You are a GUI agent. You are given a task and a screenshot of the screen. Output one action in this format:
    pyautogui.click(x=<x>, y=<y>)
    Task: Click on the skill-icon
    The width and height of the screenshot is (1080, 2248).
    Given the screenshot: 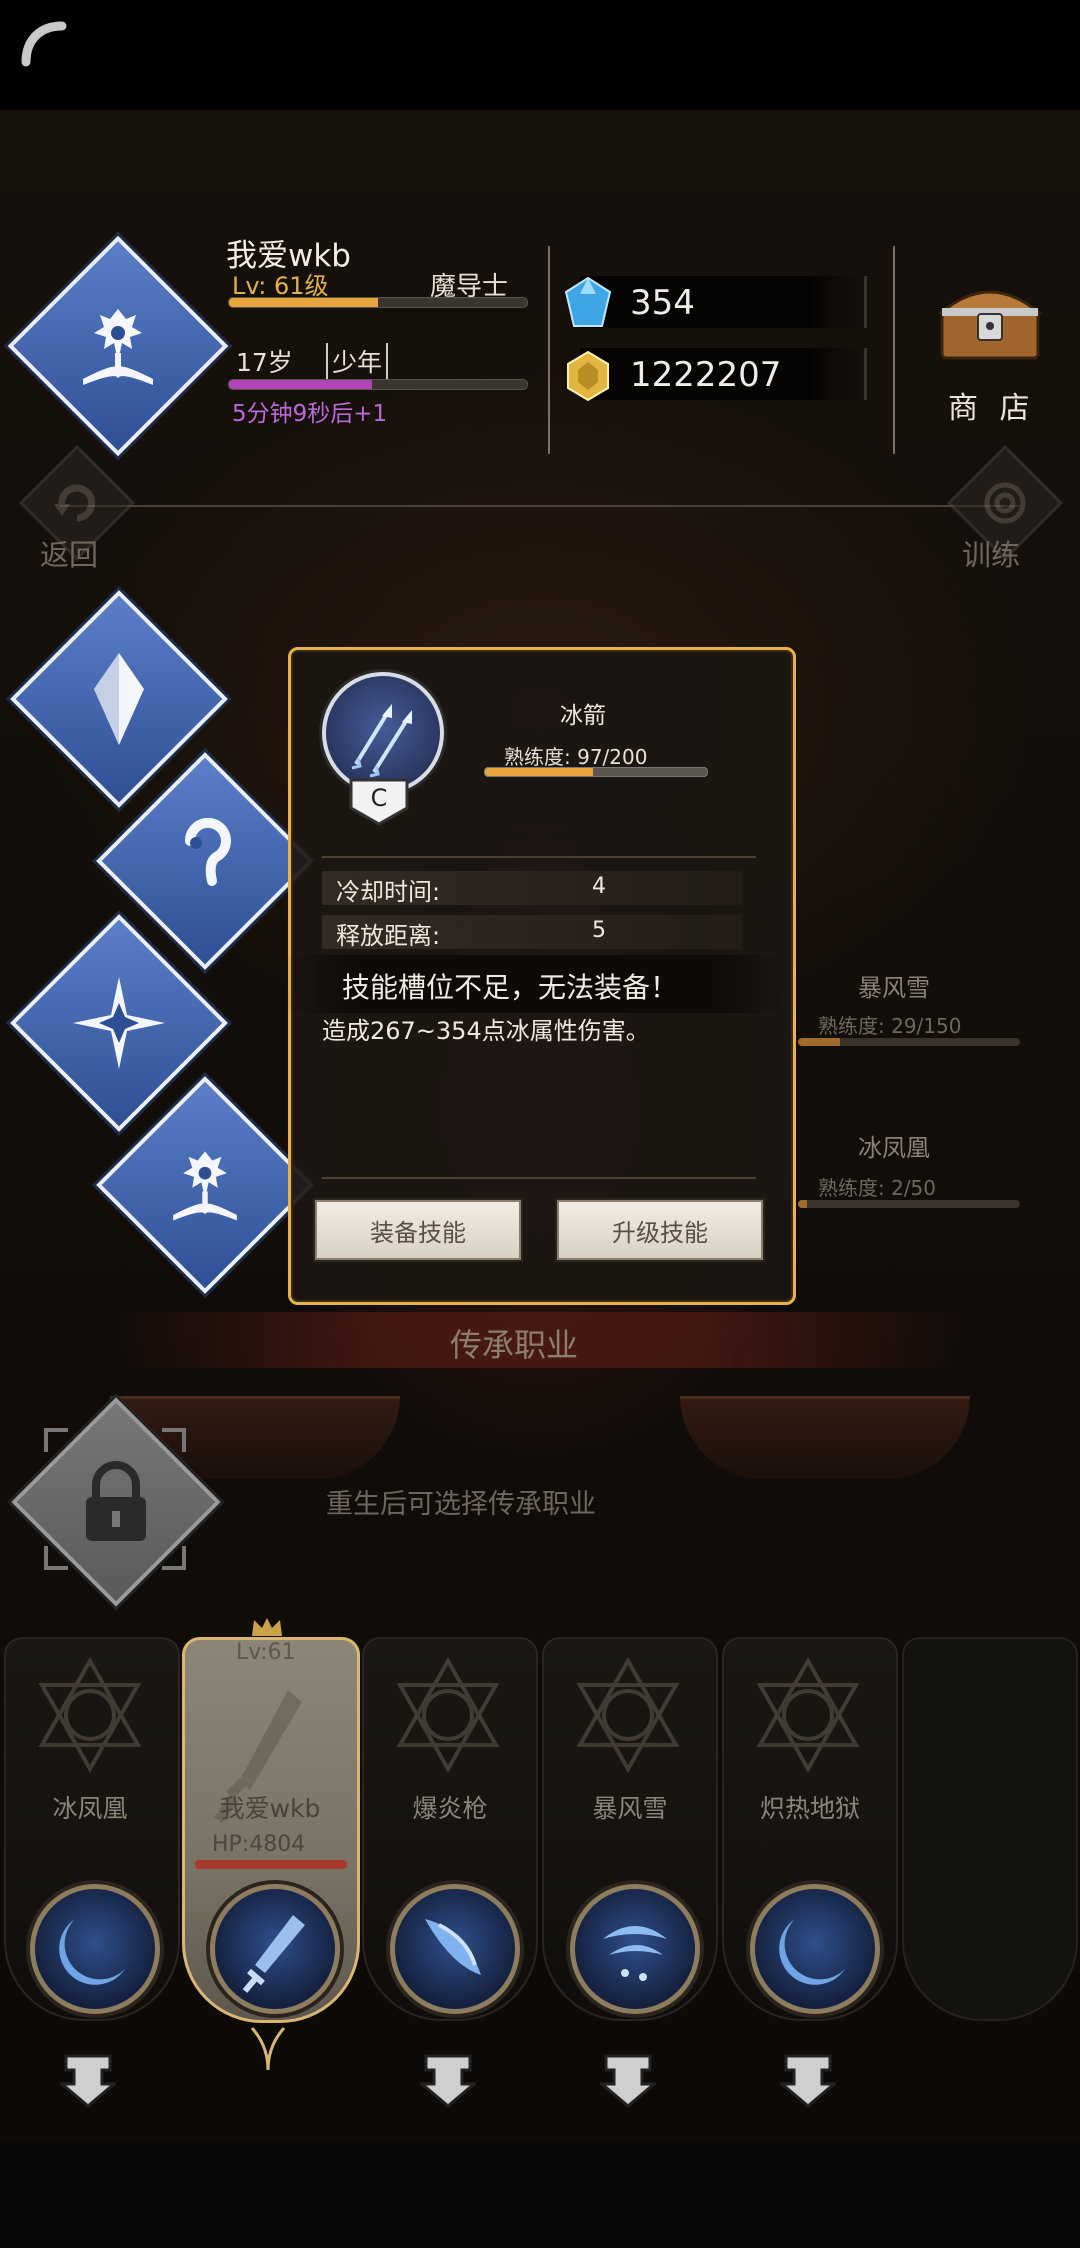 What is the action you would take?
    pyautogui.click(x=383, y=733)
    